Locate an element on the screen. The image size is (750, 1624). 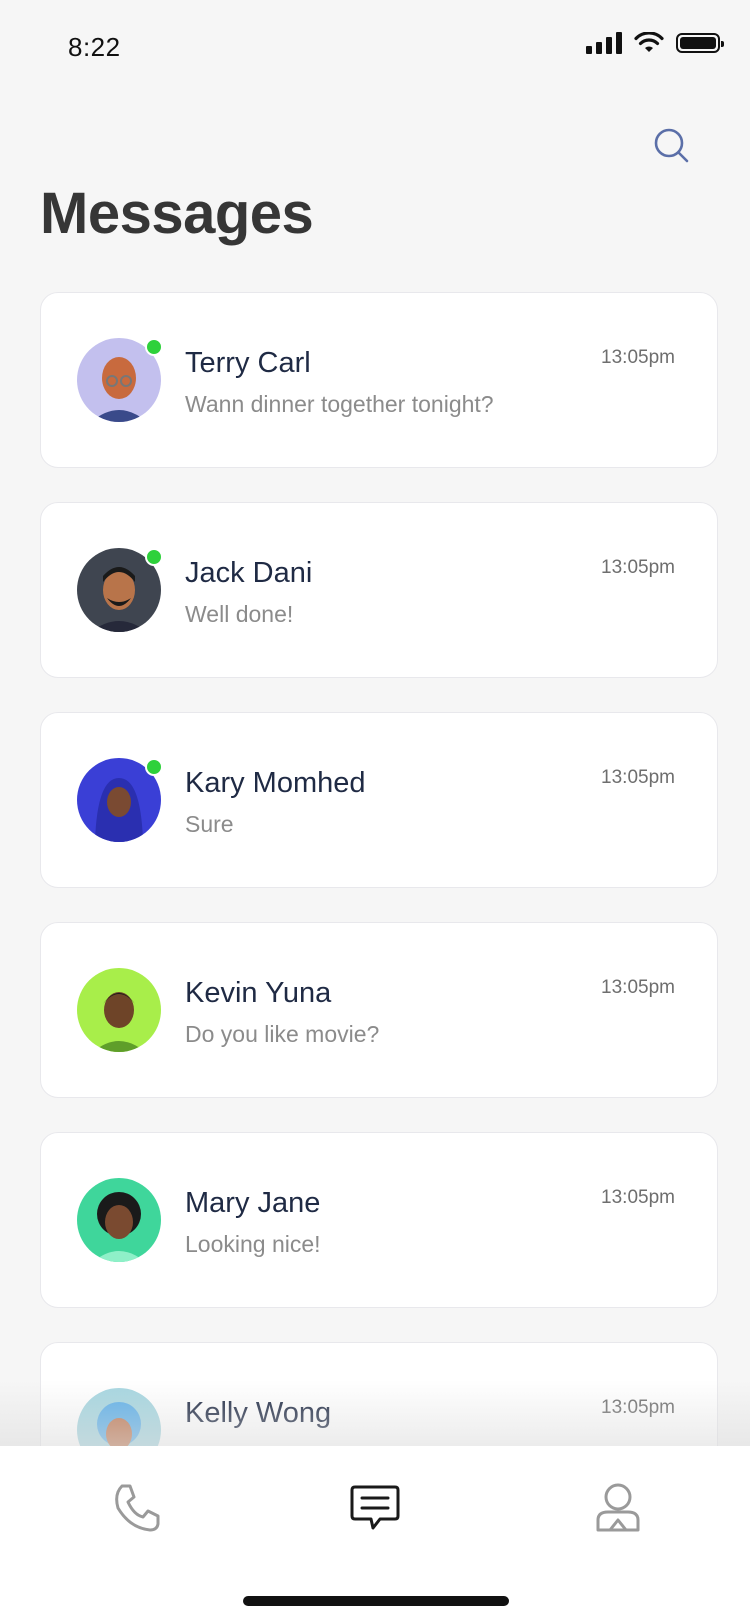
conversation-card: Mary Jane Looking nice! 13:05pm is located at coordinates (379, 1220).